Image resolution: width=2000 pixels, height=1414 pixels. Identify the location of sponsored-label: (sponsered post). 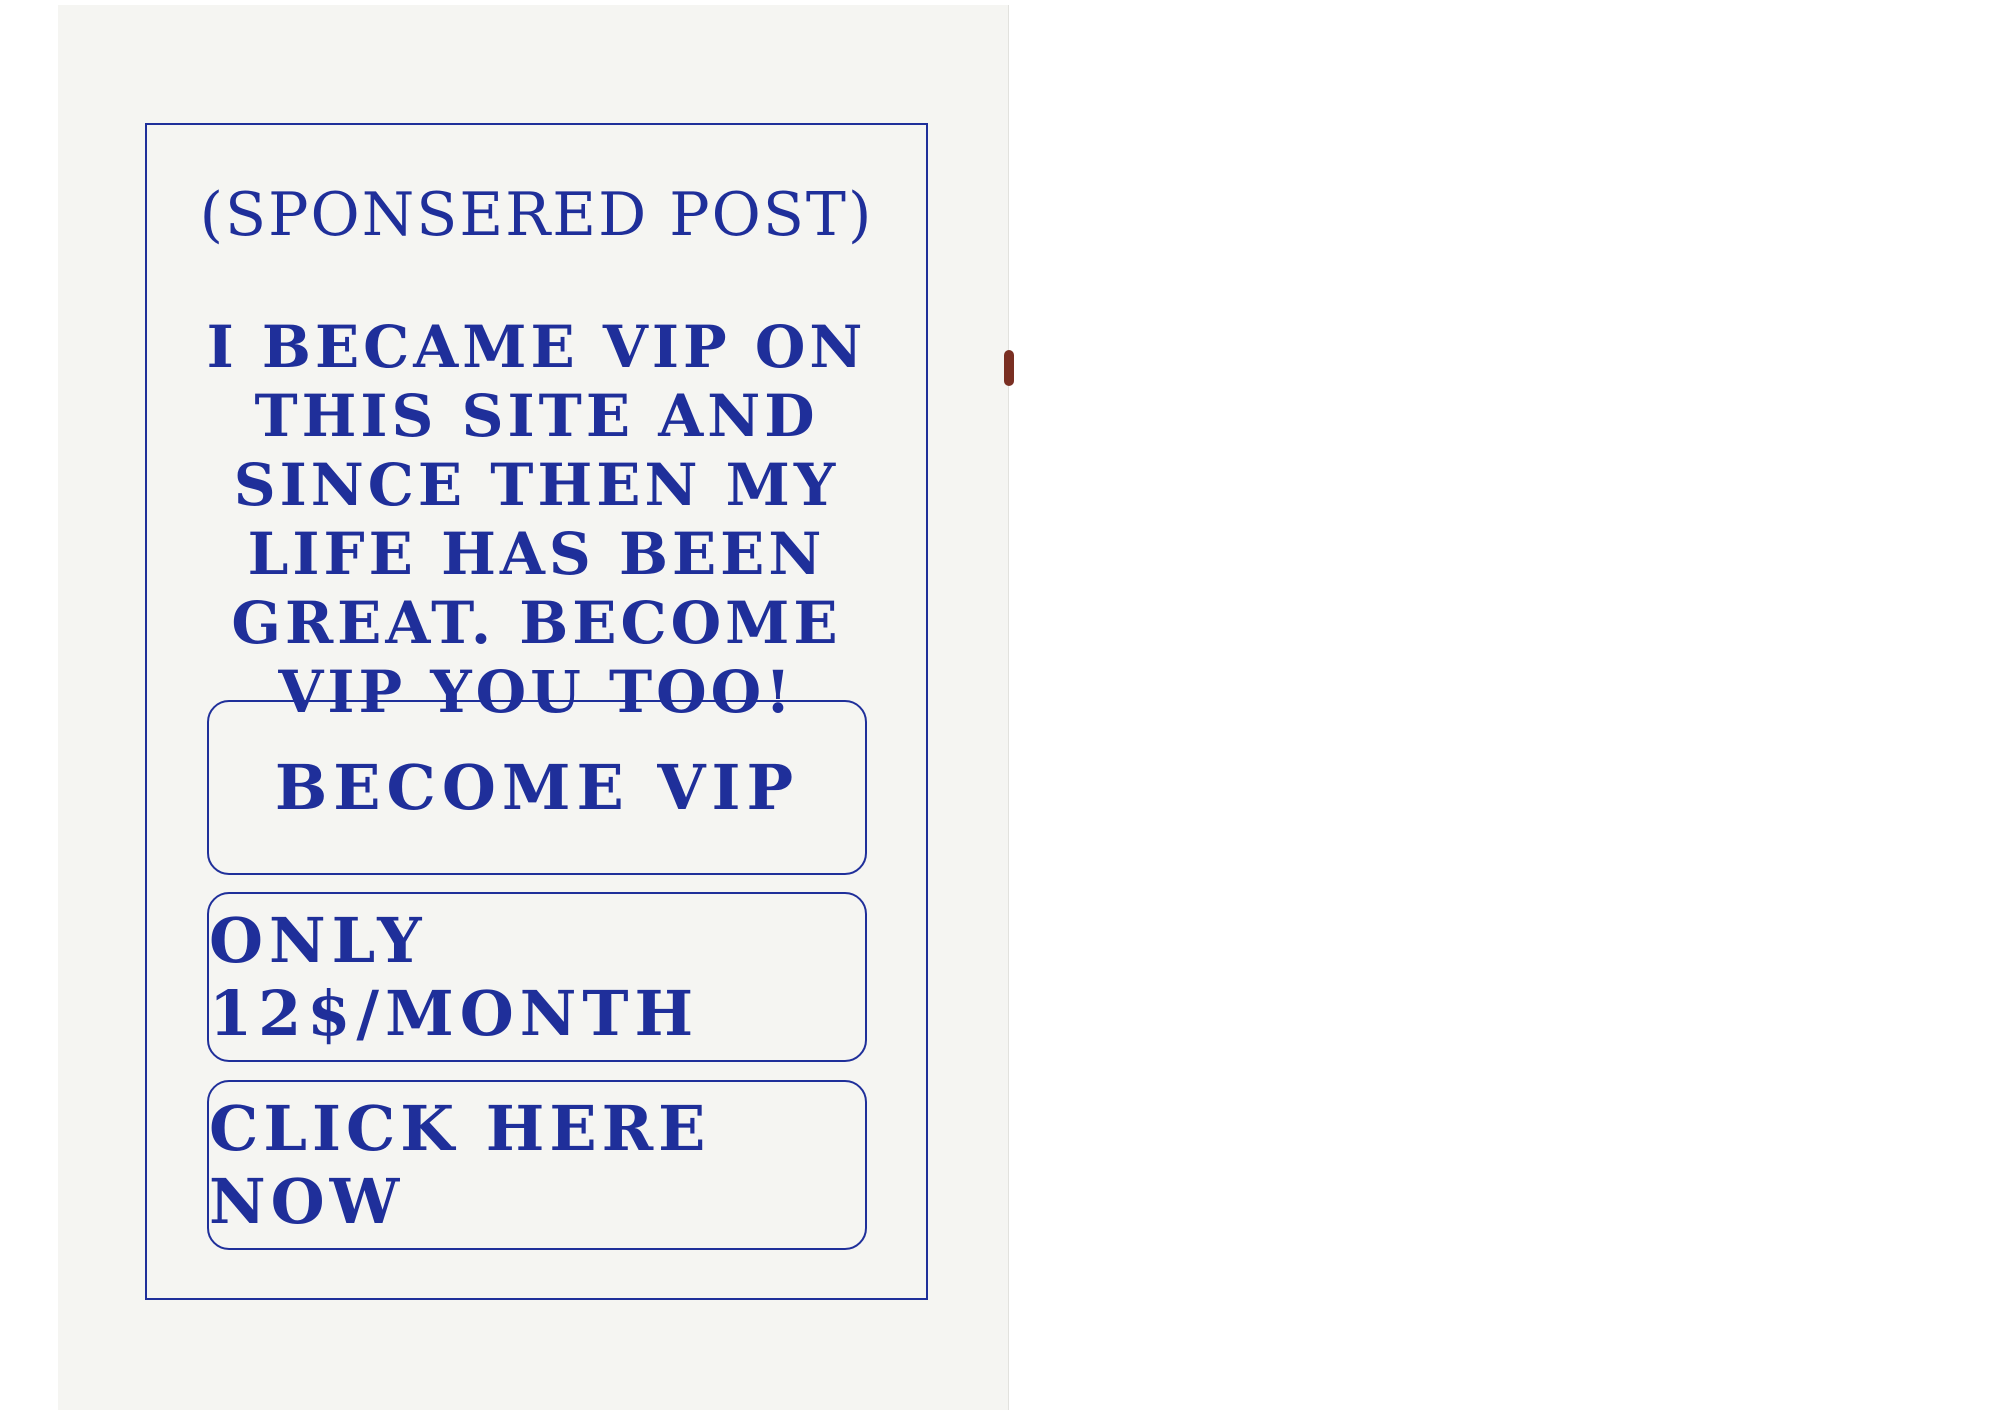
(536, 215).